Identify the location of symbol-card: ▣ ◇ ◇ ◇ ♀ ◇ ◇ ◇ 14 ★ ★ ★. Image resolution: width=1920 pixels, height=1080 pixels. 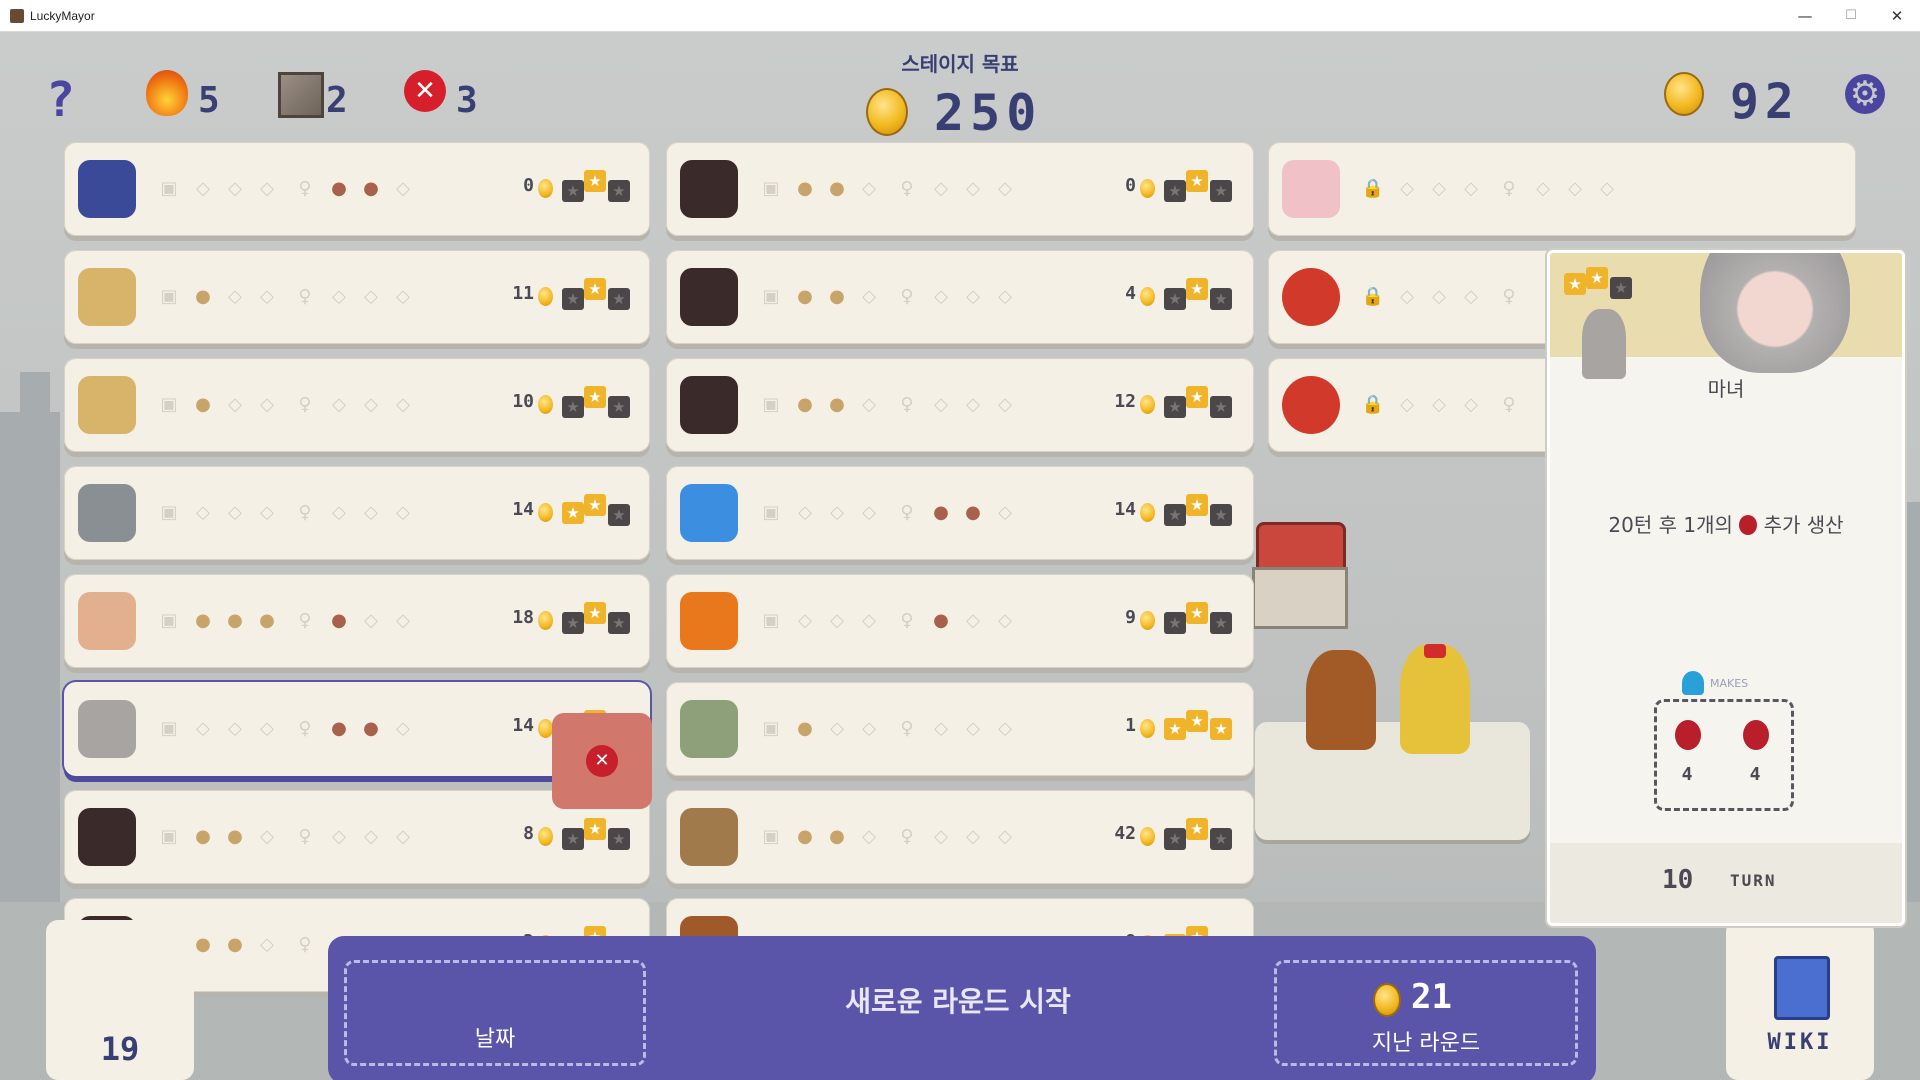
(357, 513).